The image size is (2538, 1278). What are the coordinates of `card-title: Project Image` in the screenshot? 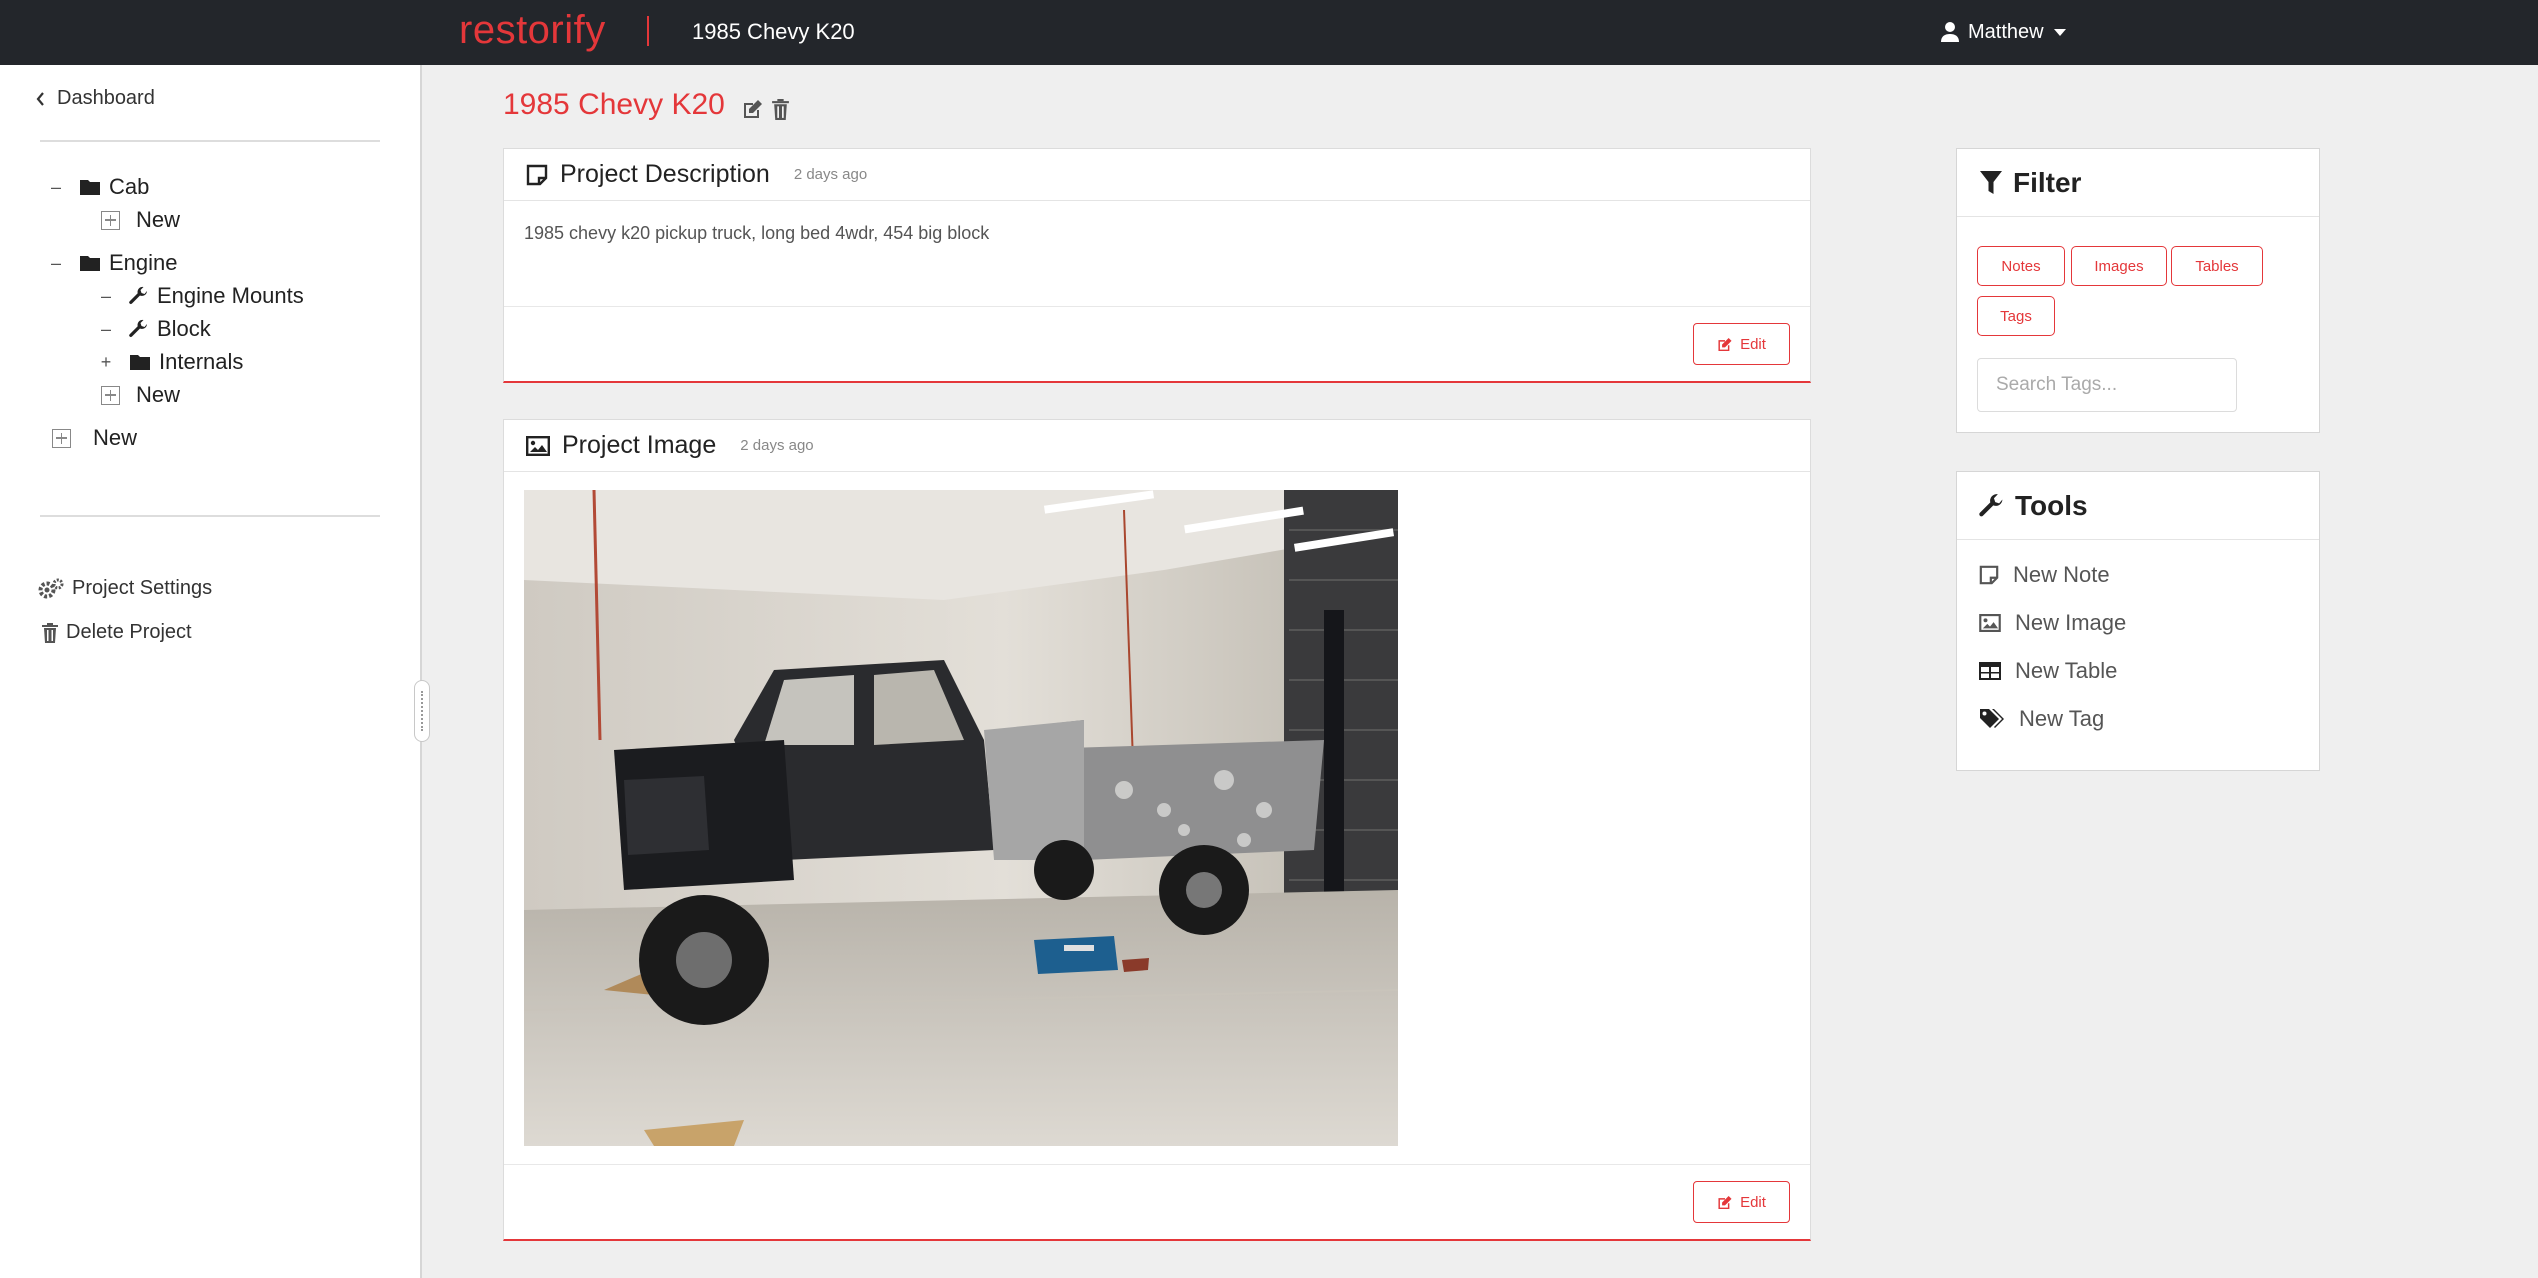 It's located at (639, 445).